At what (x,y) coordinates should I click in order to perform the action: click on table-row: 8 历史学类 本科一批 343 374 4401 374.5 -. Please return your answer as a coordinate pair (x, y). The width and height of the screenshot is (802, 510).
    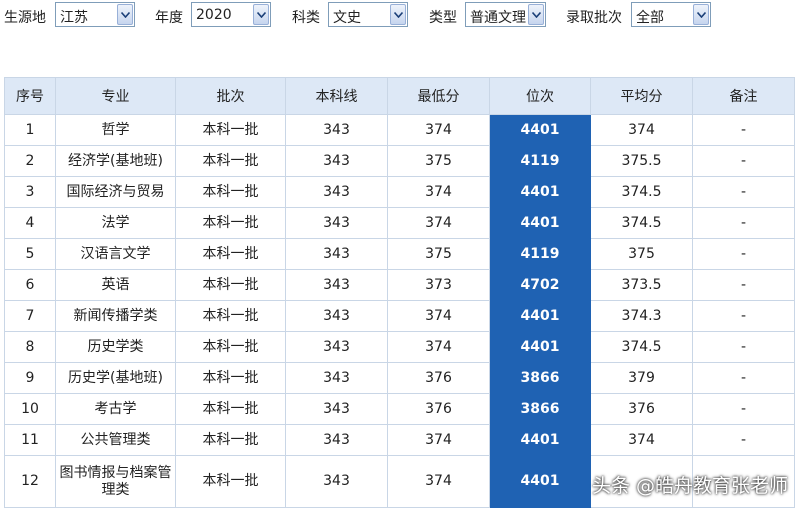
    Looking at the image, I should click on (399, 347).